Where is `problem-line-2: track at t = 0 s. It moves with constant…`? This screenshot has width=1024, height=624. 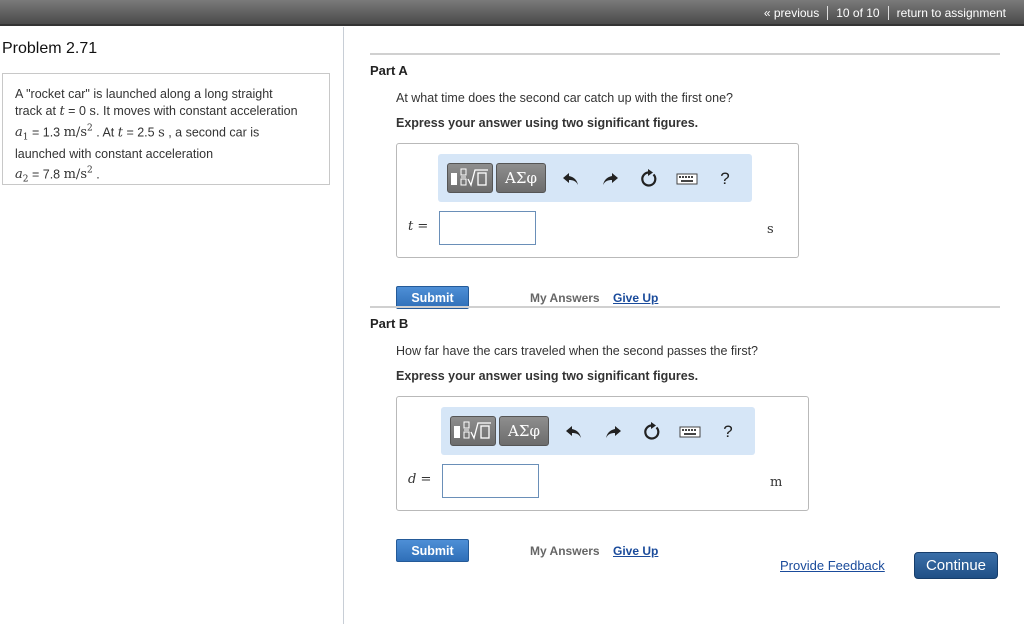
problem-line-2: track at t = 0 s. It moves with constant… is located at coordinates (156, 111).